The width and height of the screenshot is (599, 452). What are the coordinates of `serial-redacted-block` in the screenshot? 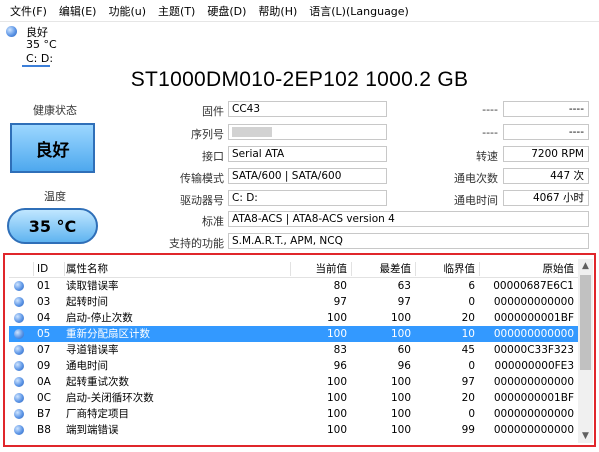 It's located at (252, 132).